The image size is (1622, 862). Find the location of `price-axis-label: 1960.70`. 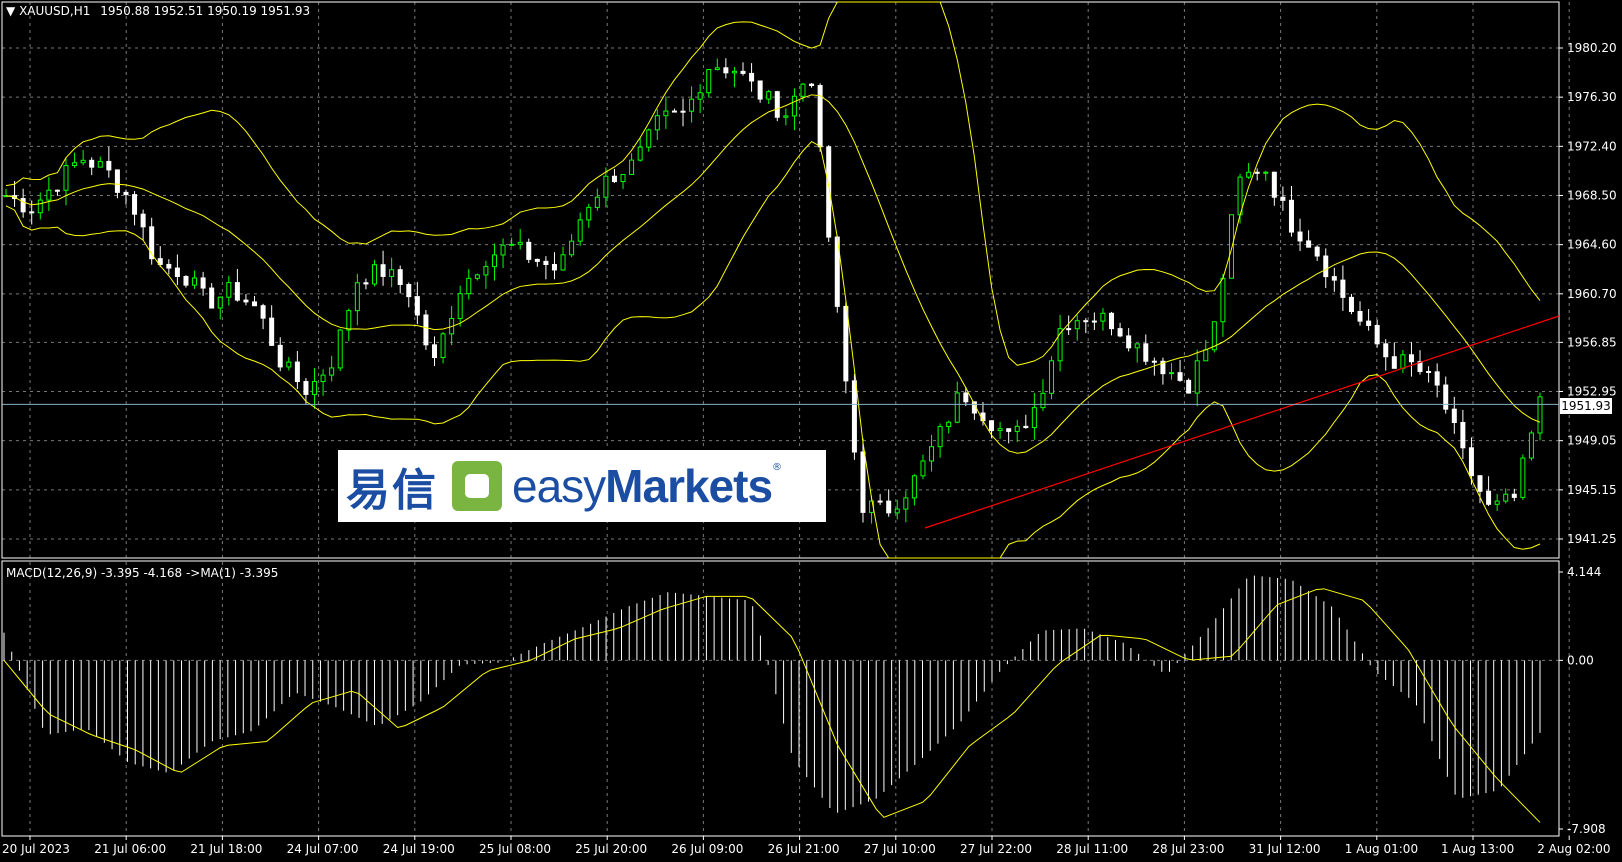

price-axis-label: 1960.70 is located at coordinates (1592, 294).